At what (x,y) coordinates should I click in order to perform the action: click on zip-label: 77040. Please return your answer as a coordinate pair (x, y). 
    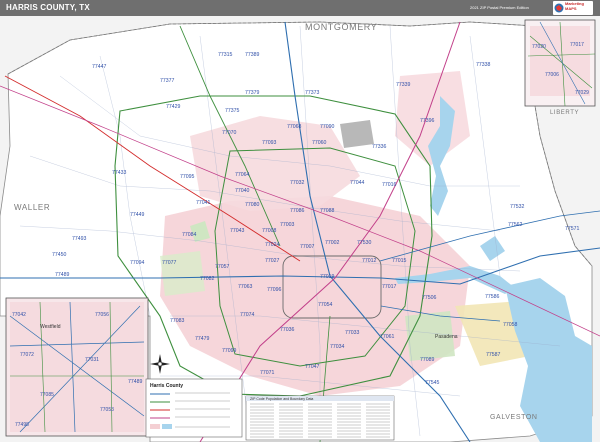
    Looking at the image, I should click on (242, 191).